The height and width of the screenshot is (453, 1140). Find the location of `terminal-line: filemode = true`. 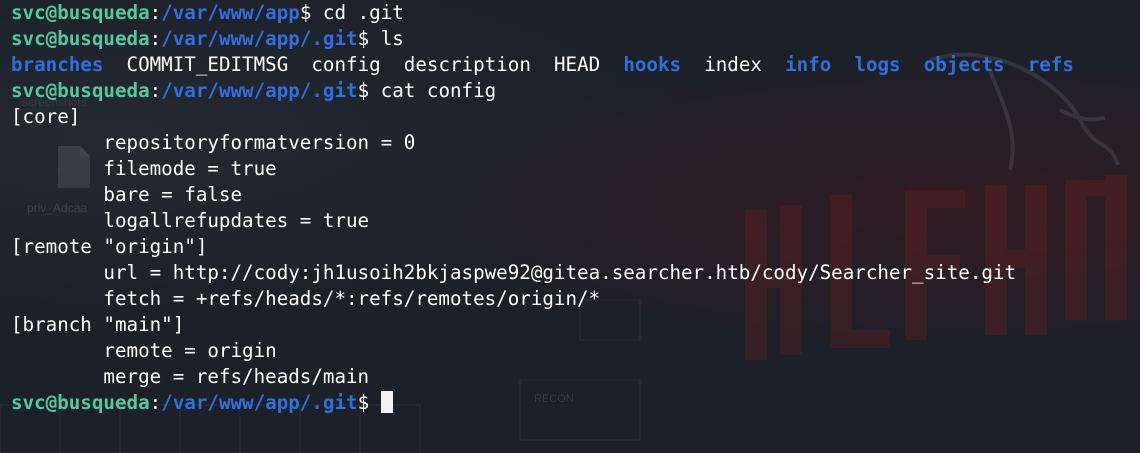

terminal-line: filemode = true is located at coordinates (542, 169).